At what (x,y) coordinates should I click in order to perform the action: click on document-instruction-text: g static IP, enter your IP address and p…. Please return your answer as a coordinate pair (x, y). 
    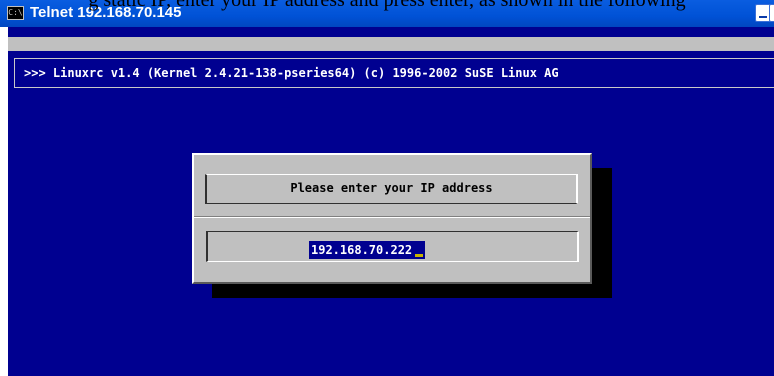
    Looking at the image, I should click on (387, 5).